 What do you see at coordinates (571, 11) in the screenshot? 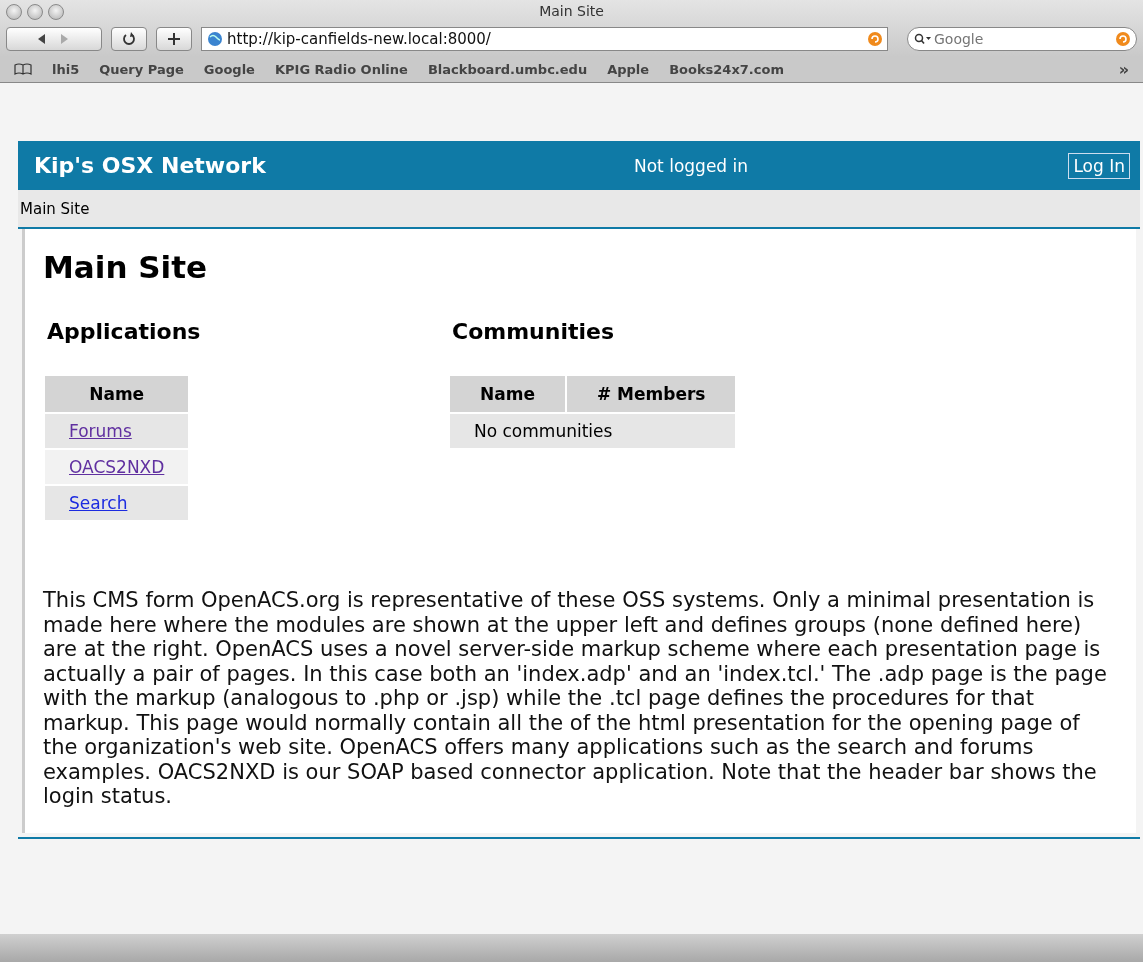
I see `window-title: Main Site` at bounding box center [571, 11].